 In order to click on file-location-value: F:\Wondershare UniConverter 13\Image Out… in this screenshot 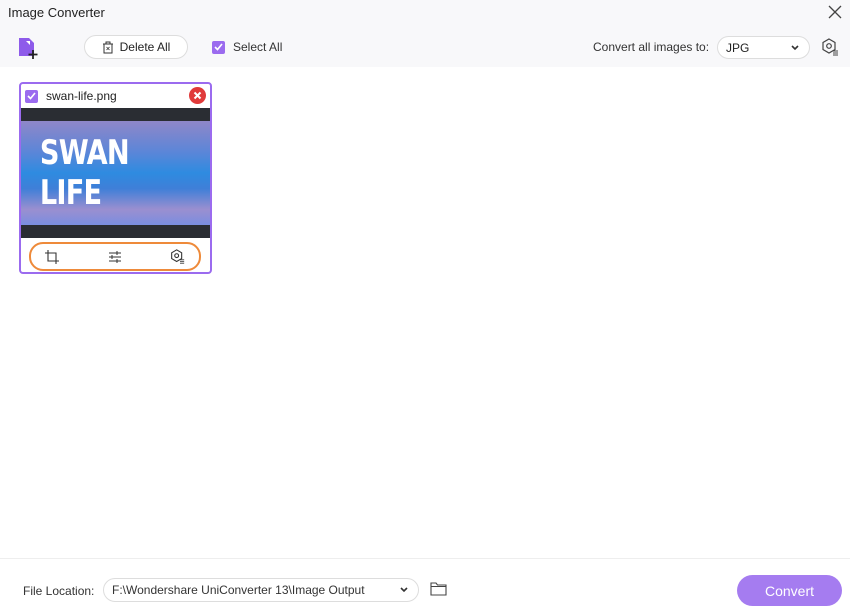, I will do `click(238, 590)`.